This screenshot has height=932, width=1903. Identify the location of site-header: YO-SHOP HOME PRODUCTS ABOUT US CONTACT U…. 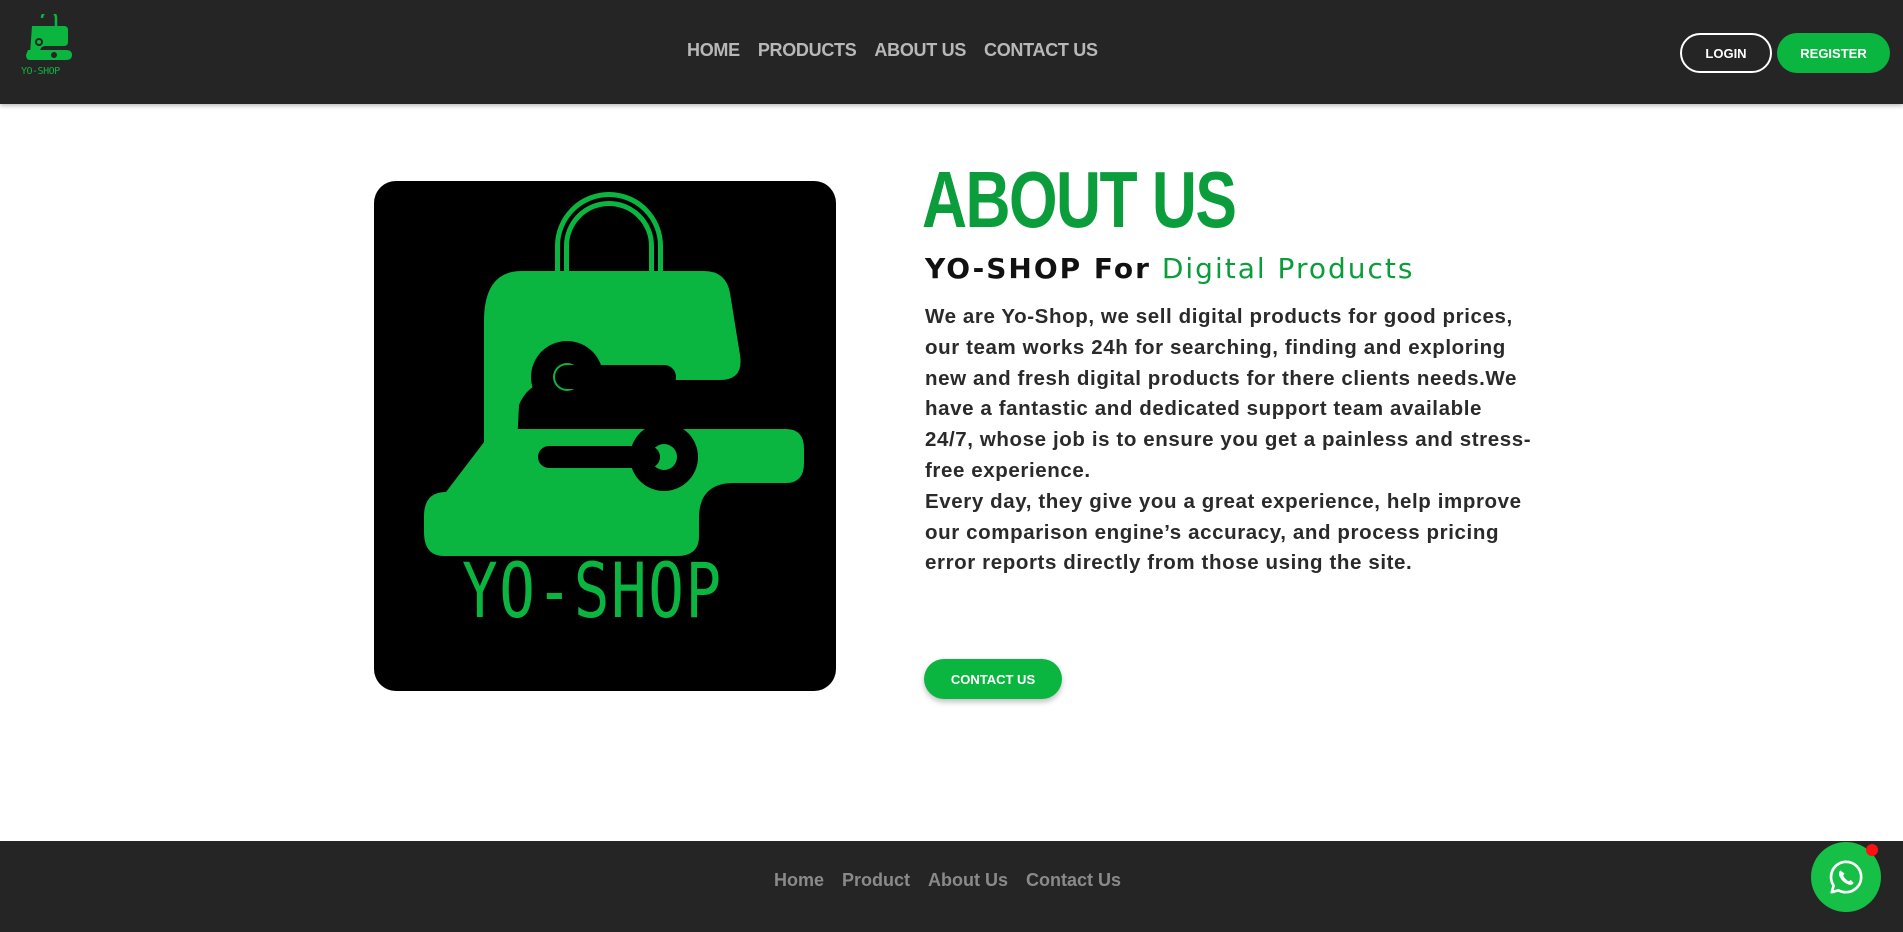
(951, 52).